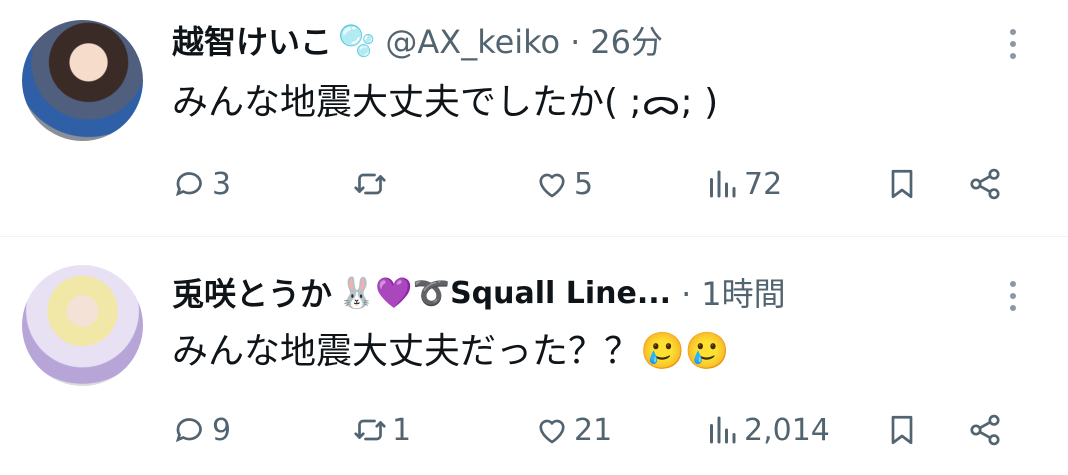  What do you see at coordinates (626, 42) in the screenshot?
I see `timestamp: 26分` at bounding box center [626, 42].